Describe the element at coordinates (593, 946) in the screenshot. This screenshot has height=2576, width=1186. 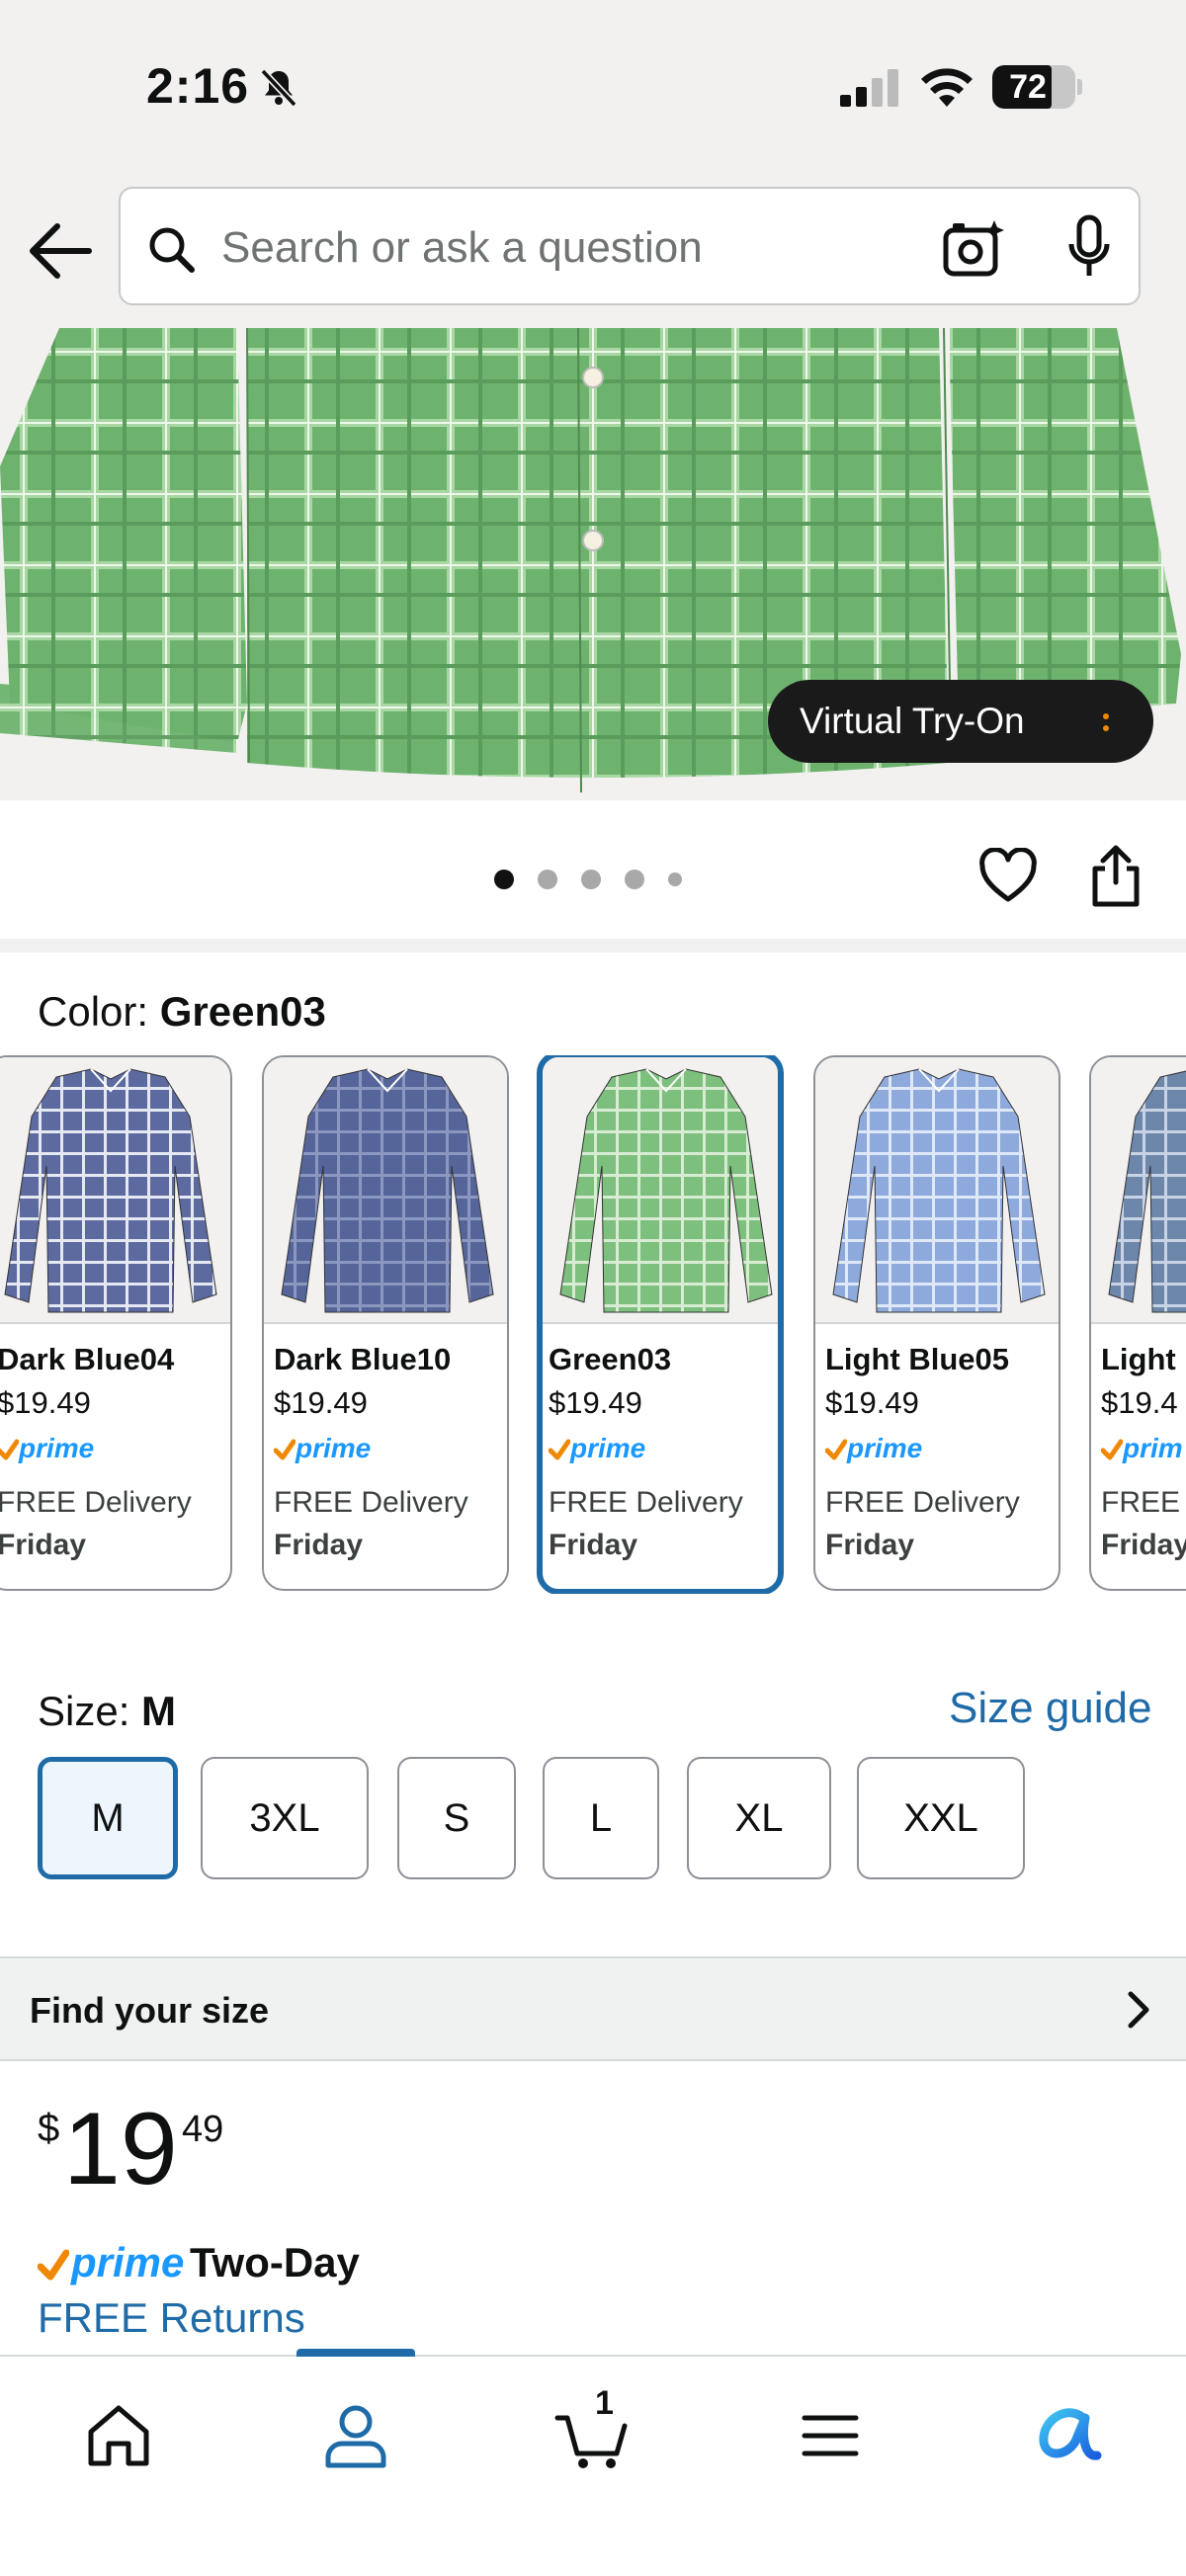
I see `section-divider` at that location.